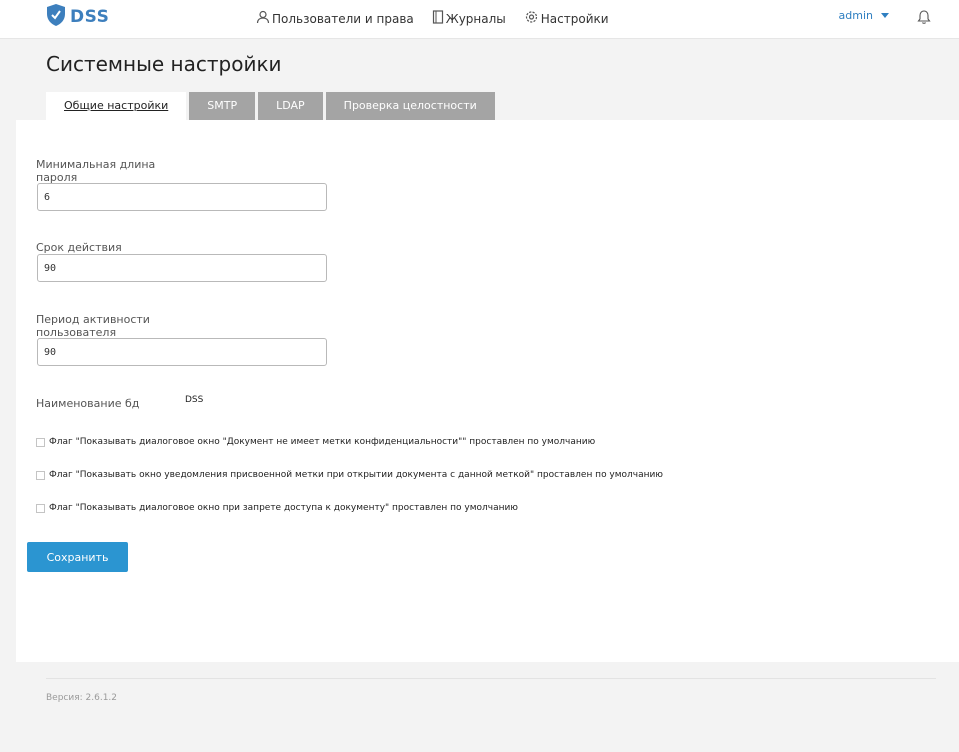  Describe the element at coordinates (88, 403) in the screenshot. I see `db-name-label: Наименование бд` at that location.